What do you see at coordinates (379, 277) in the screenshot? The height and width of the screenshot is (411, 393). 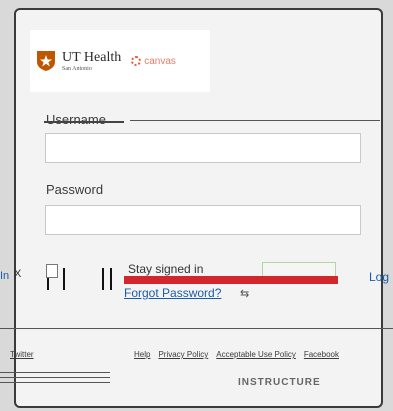 I see `login-link: Log` at bounding box center [379, 277].